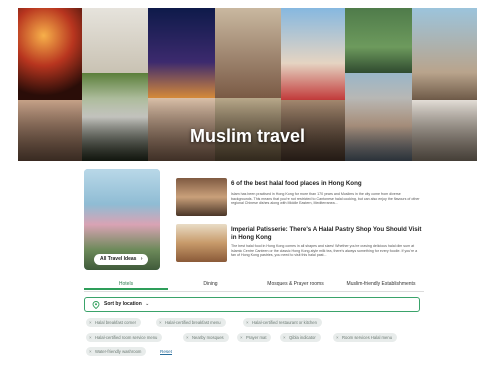 This screenshot has width=477, height=373. Describe the element at coordinates (313, 54) in the screenshot. I see `hero-tile-theme-park` at that location.